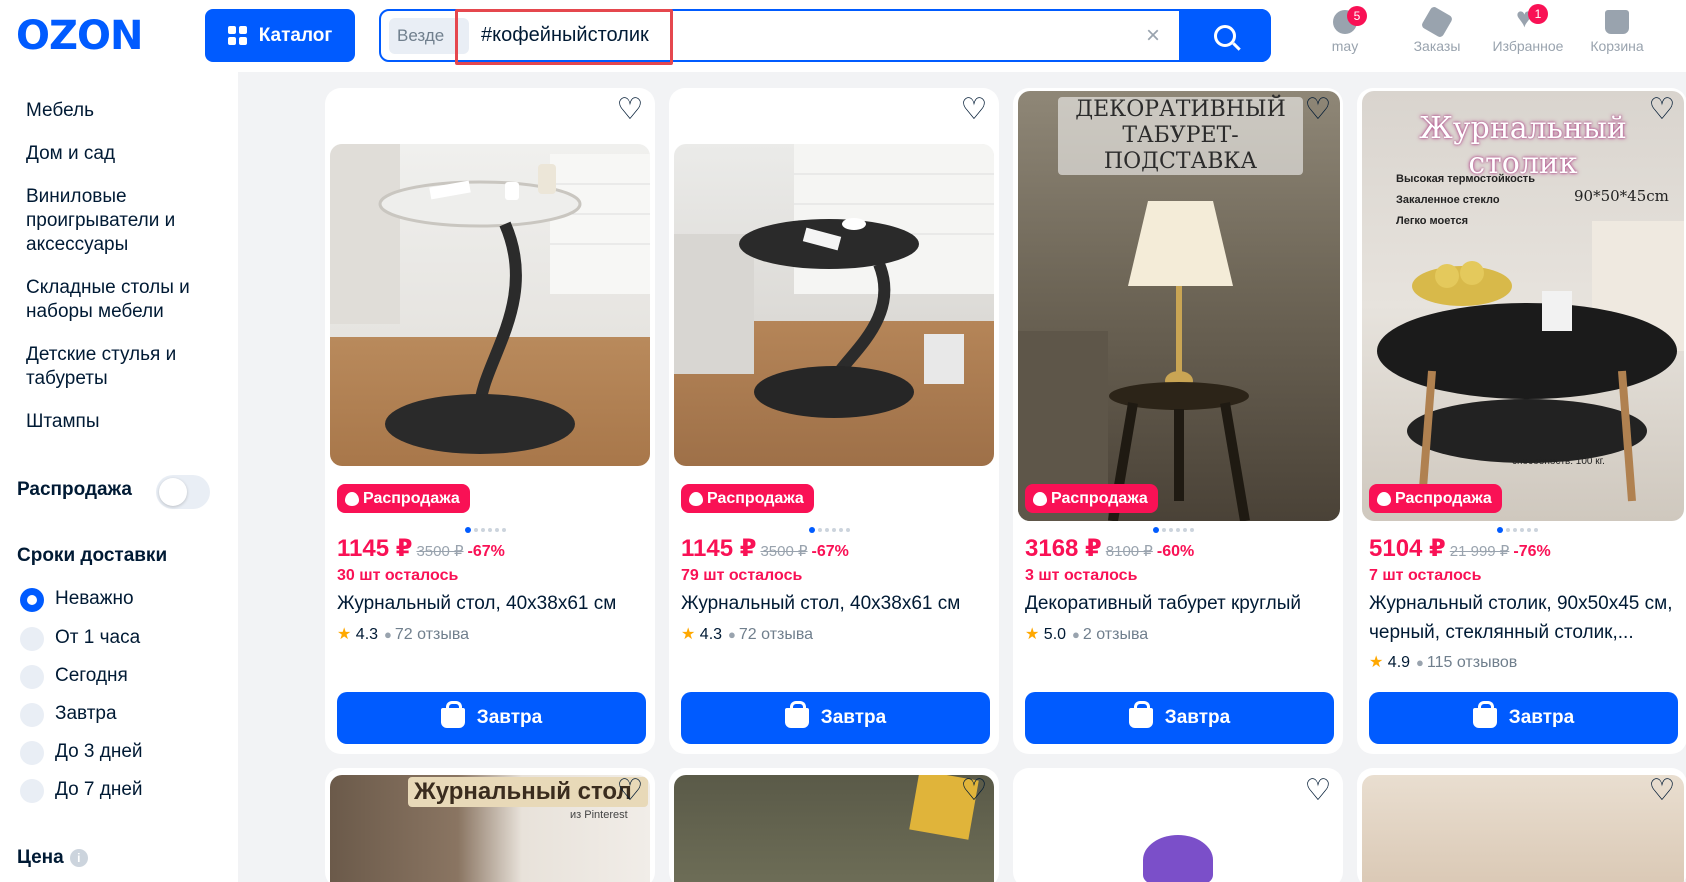  Describe the element at coordinates (78, 857) in the screenshot. I see `info-icon: i` at that location.